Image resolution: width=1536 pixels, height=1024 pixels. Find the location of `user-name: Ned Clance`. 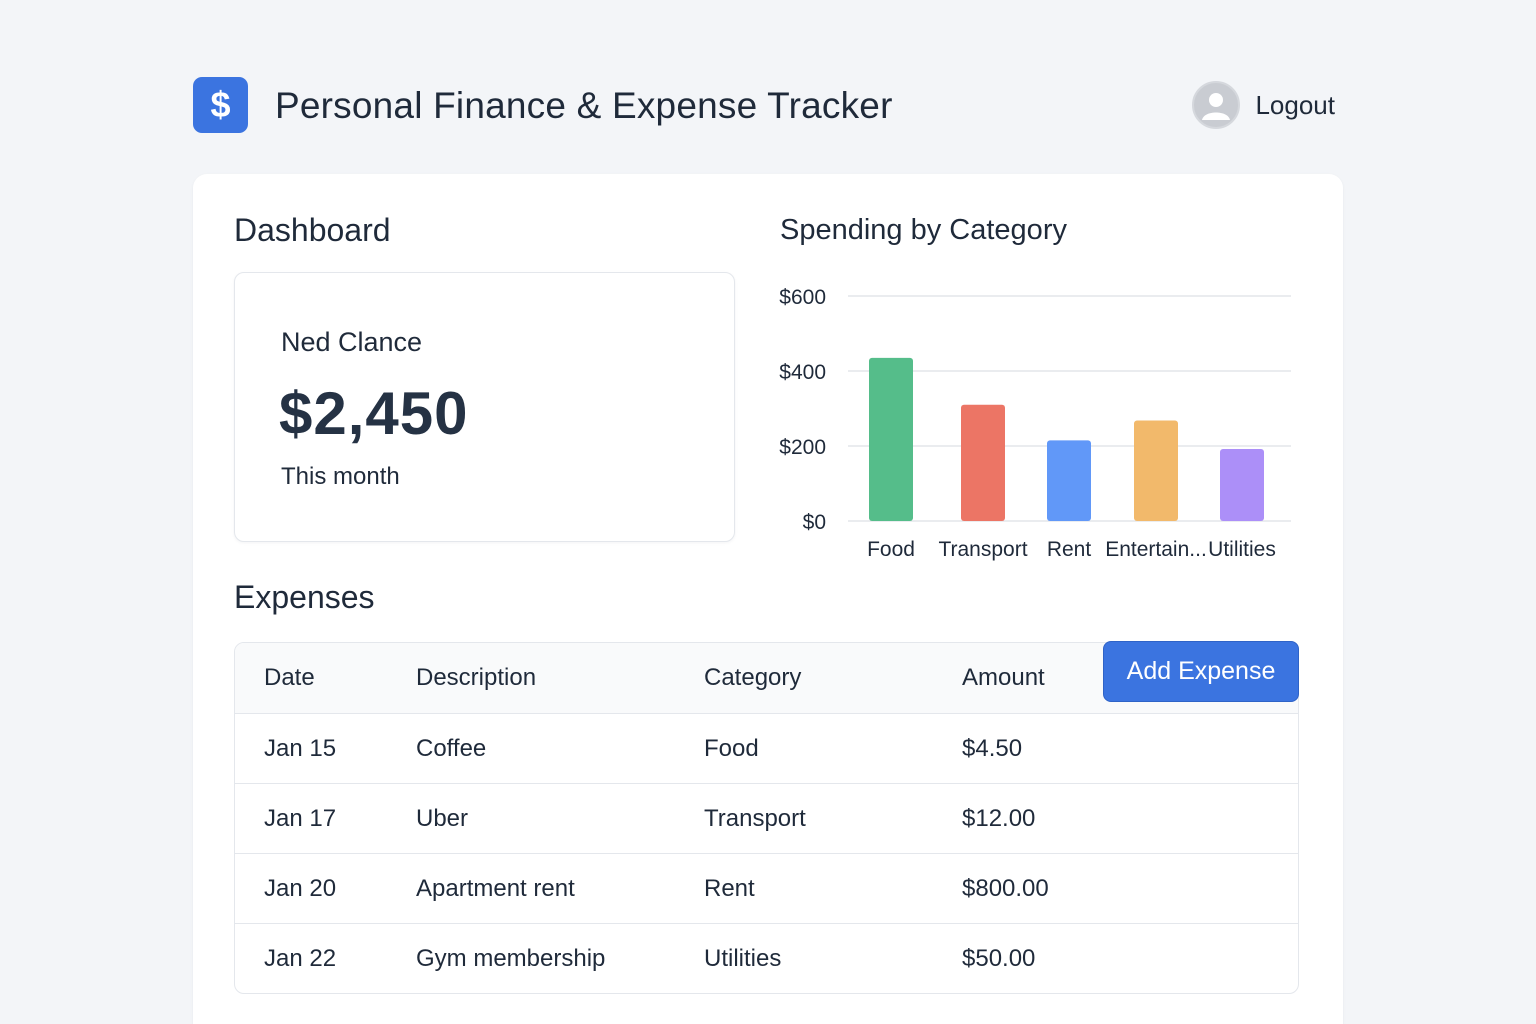

user-name: Ned Clance is located at coordinates (352, 342).